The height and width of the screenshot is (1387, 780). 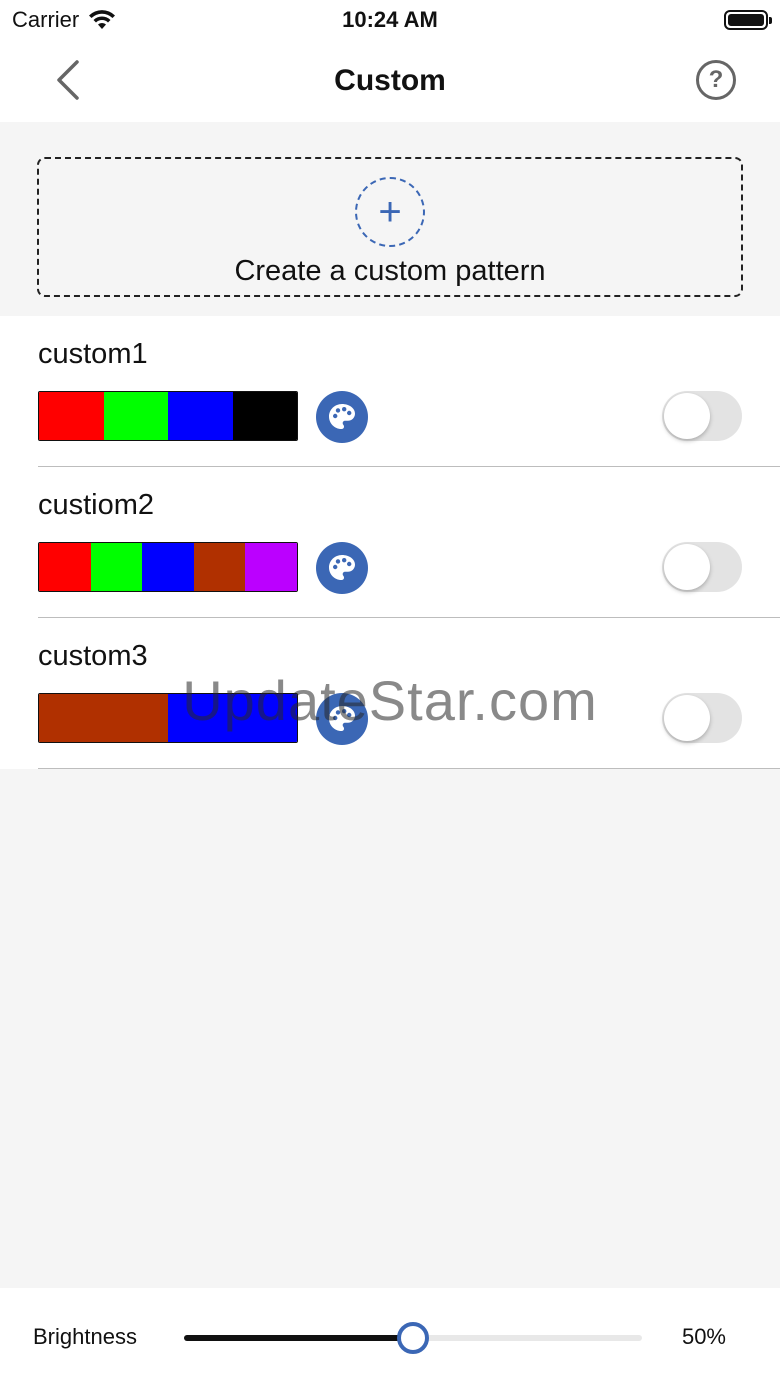 I want to click on back-button, so click(x=68, y=80).